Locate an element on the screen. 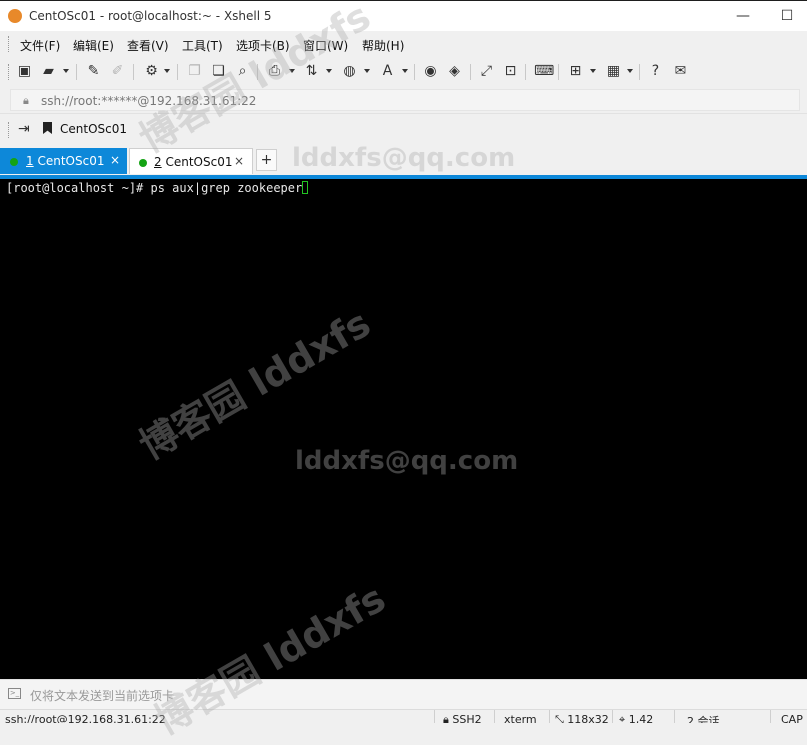 This screenshot has width=807, height=745. compose-bar: >_ 仅将文本发送到当前选项卡 is located at coordinates (403, 694).